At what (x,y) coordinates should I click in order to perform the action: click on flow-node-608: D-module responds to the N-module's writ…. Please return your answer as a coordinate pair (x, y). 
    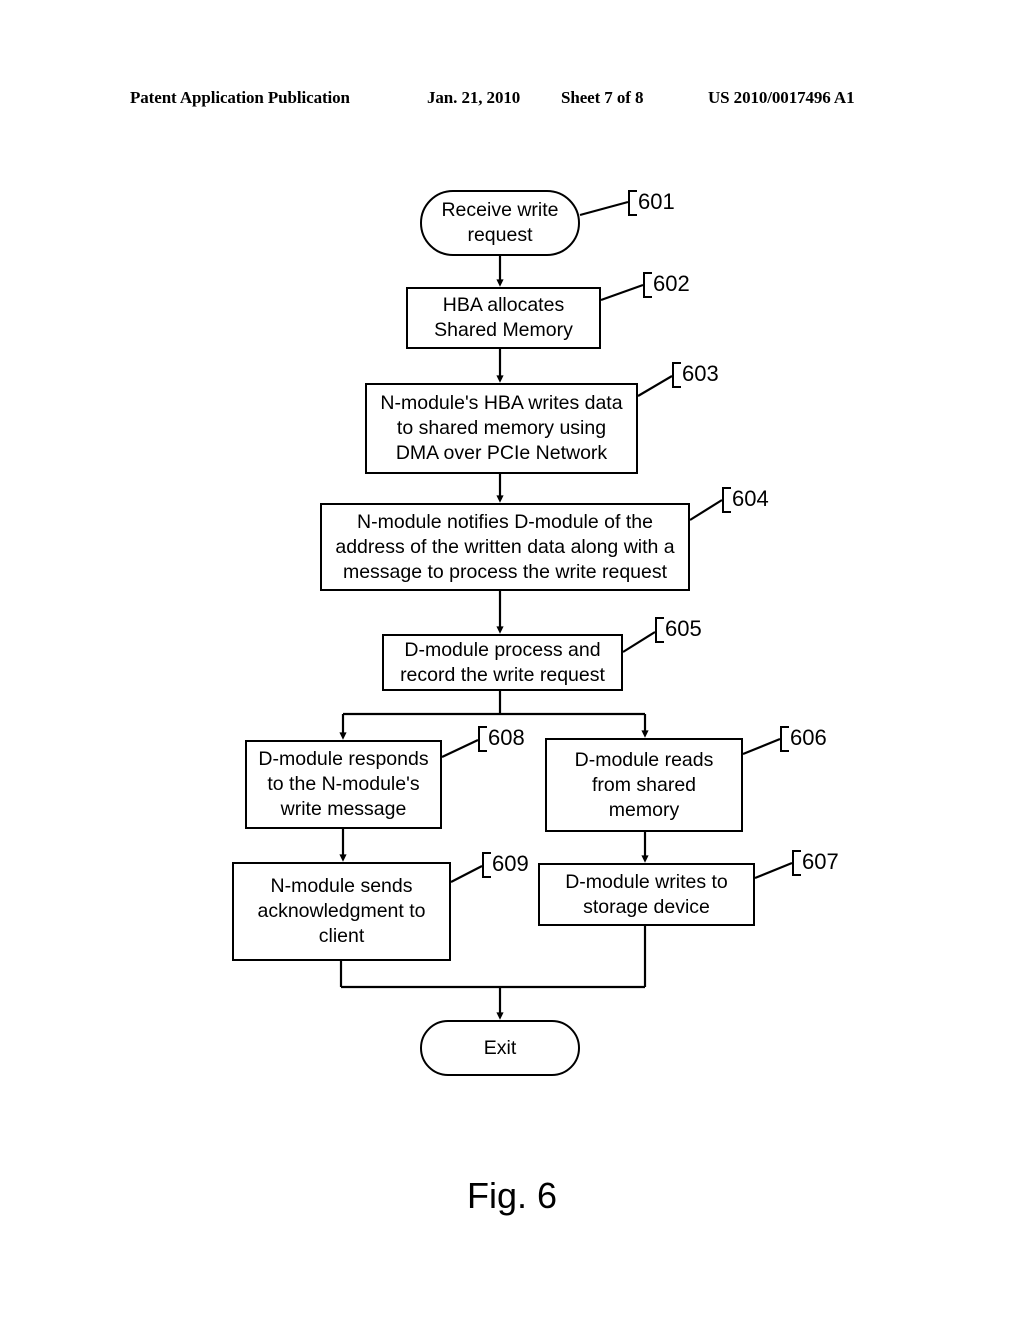
    Looking at the image, I should click on (343, 784).